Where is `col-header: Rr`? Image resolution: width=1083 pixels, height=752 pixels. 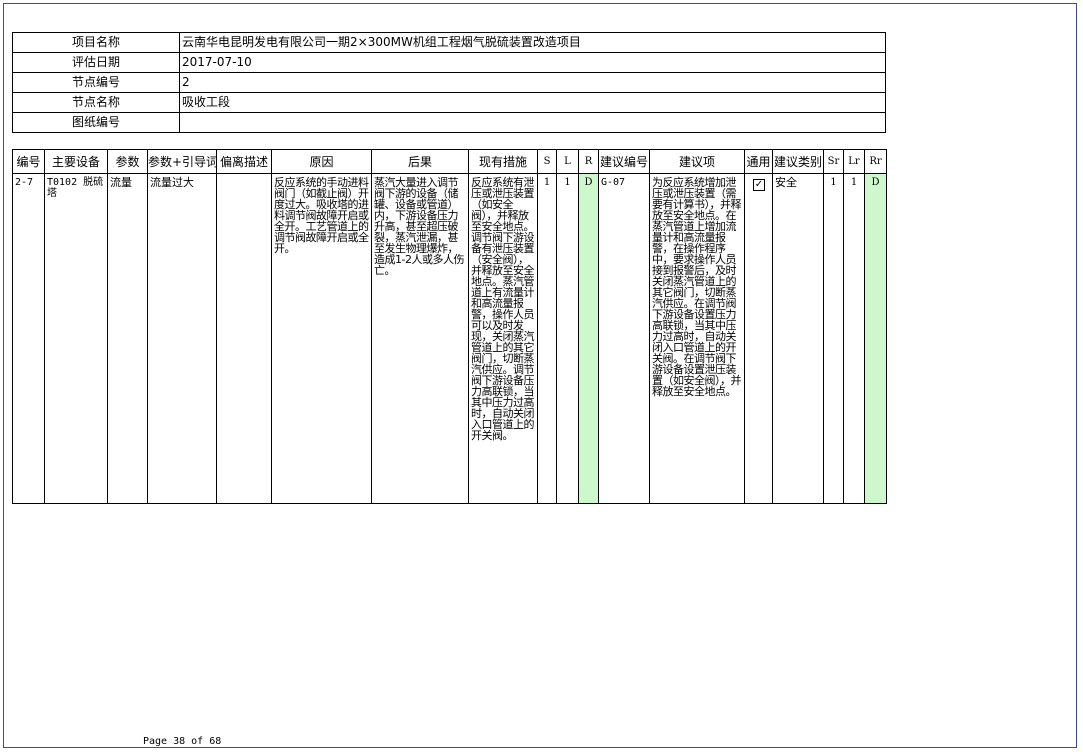
col-header: Rr is located at coordinates (875, 161).